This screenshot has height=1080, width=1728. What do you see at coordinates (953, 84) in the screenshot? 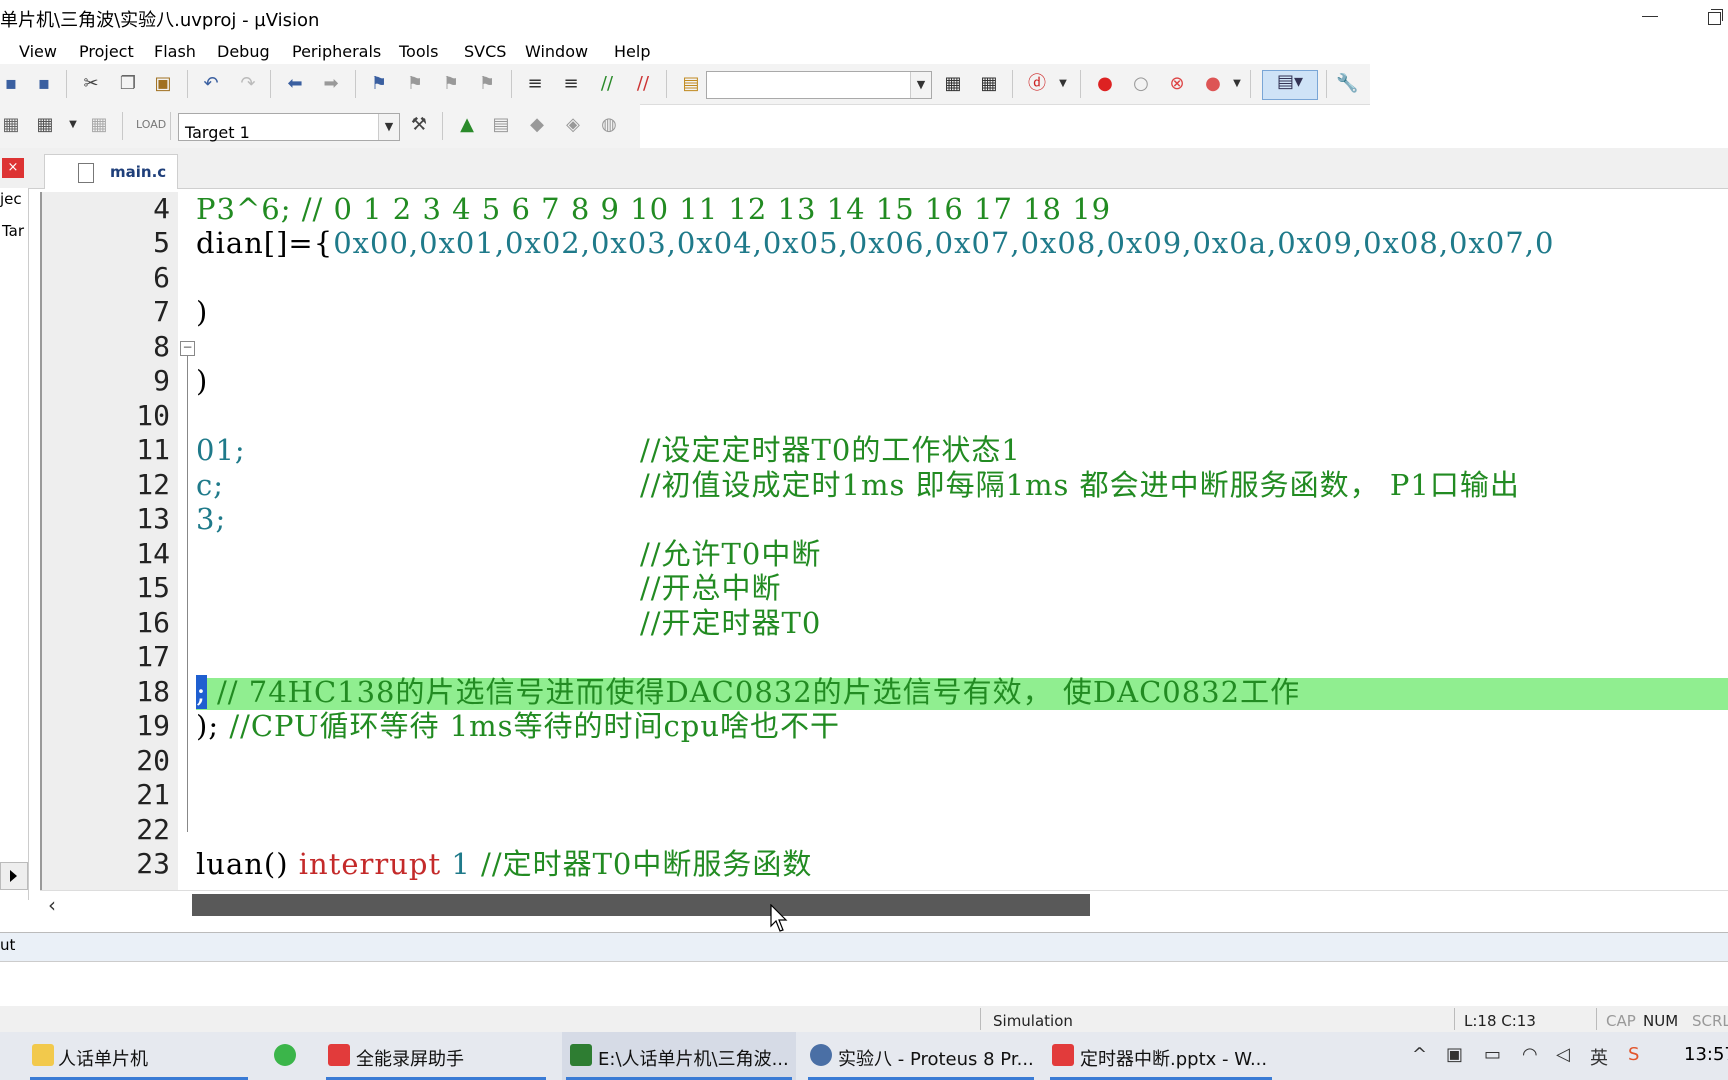
I see `find-icon: ▦` at bounding box center [953, 84].